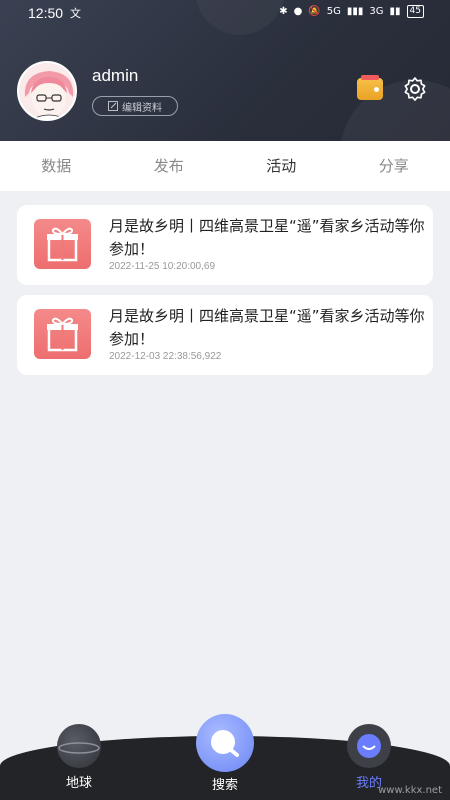 Image resolution: width=450 pixels, height=800 pixels. I want to click on tab-data: 数据, so click(56, 166).